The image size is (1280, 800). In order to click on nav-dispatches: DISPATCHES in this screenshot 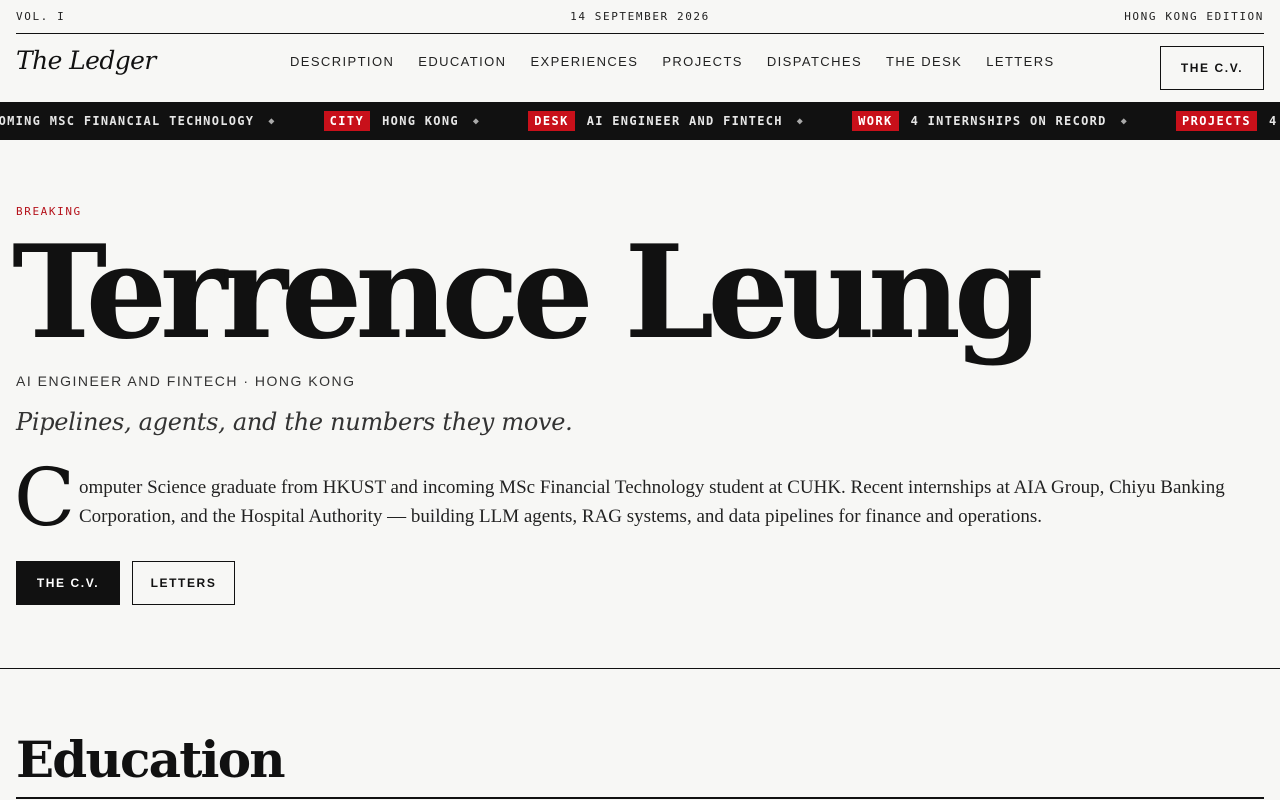, I will do `click(814, 61)`.